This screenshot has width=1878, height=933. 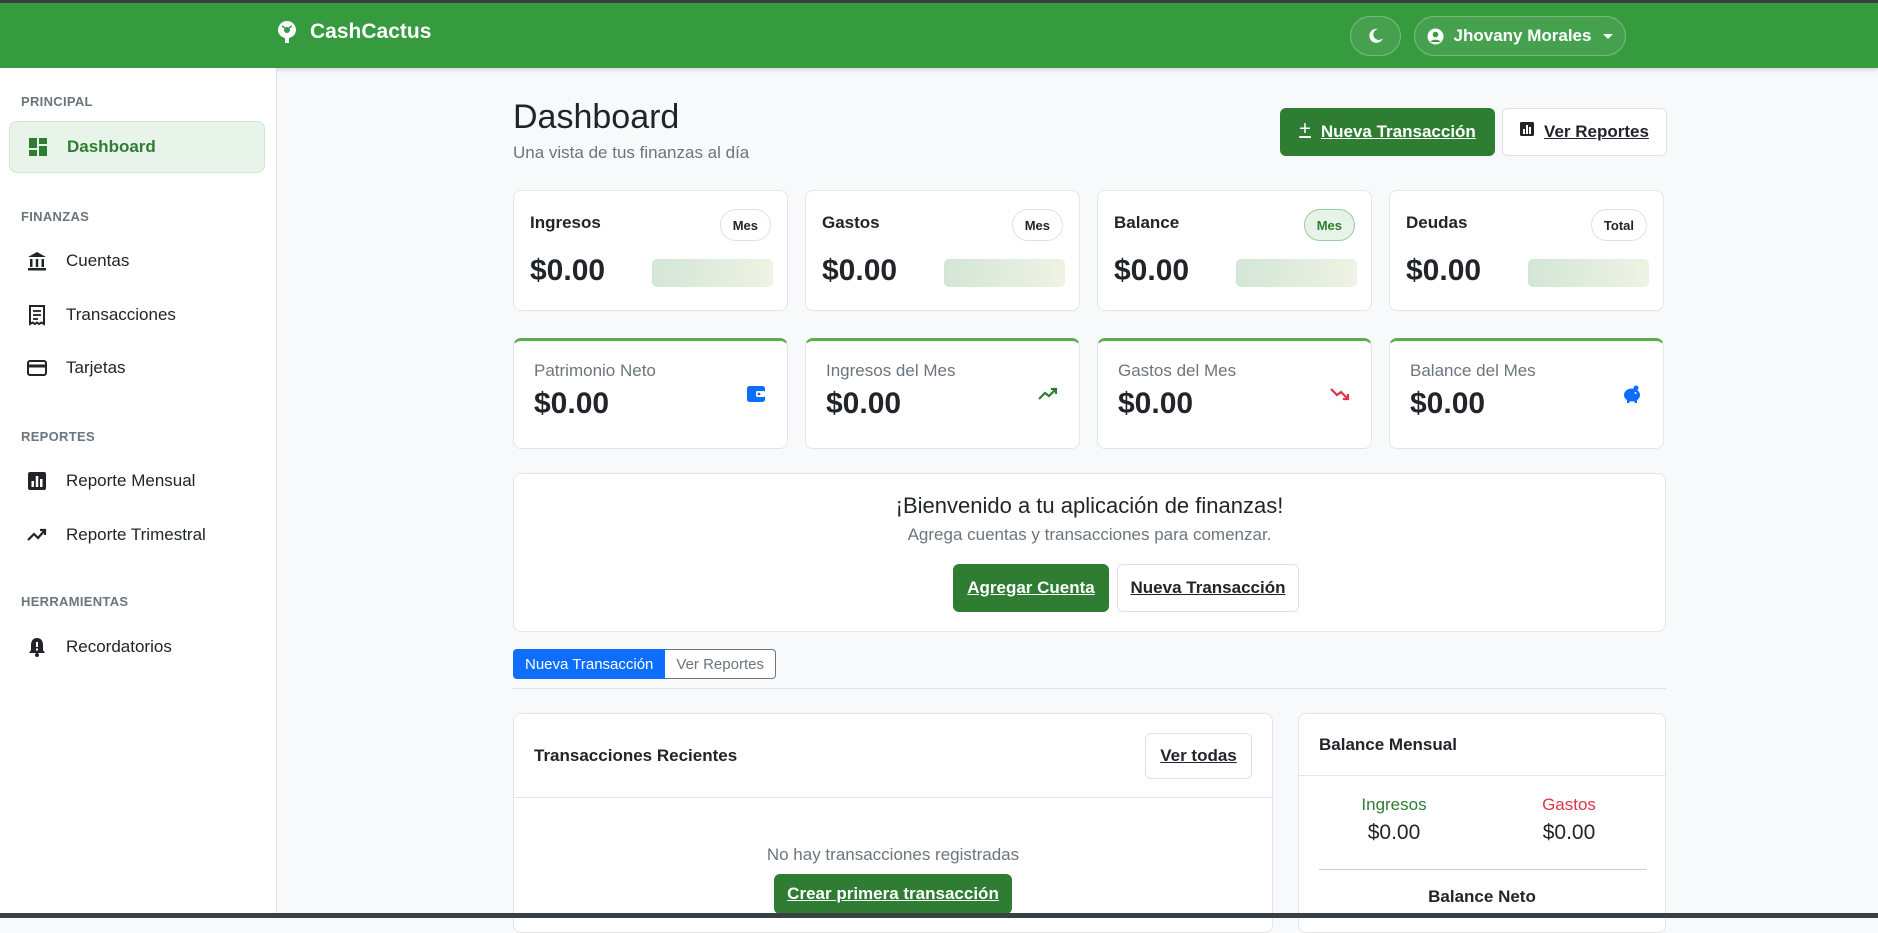 I want to click on stat-label: Deudas, so click(x=1437, y=222).